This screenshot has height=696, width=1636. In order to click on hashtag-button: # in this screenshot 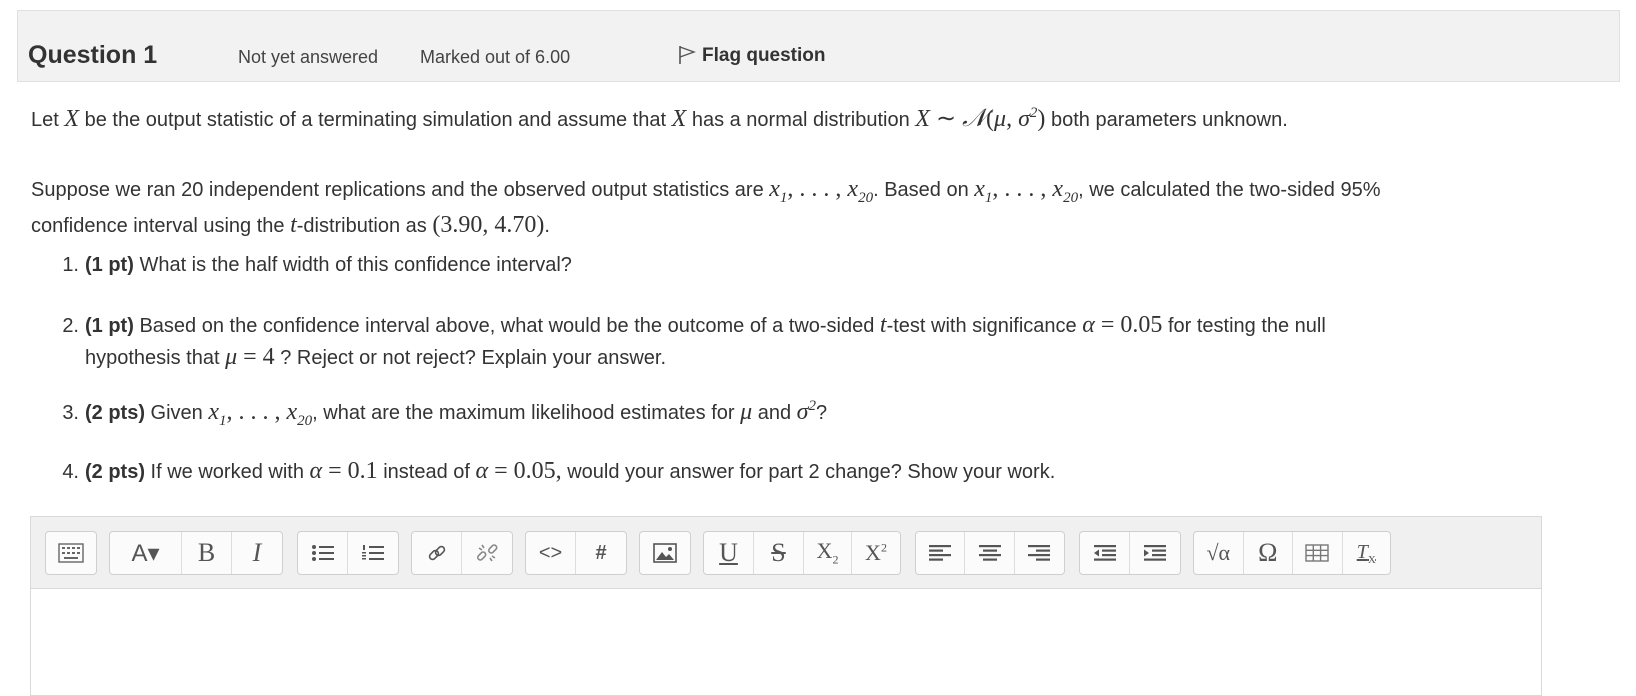, I will do `click(601, 553)`.